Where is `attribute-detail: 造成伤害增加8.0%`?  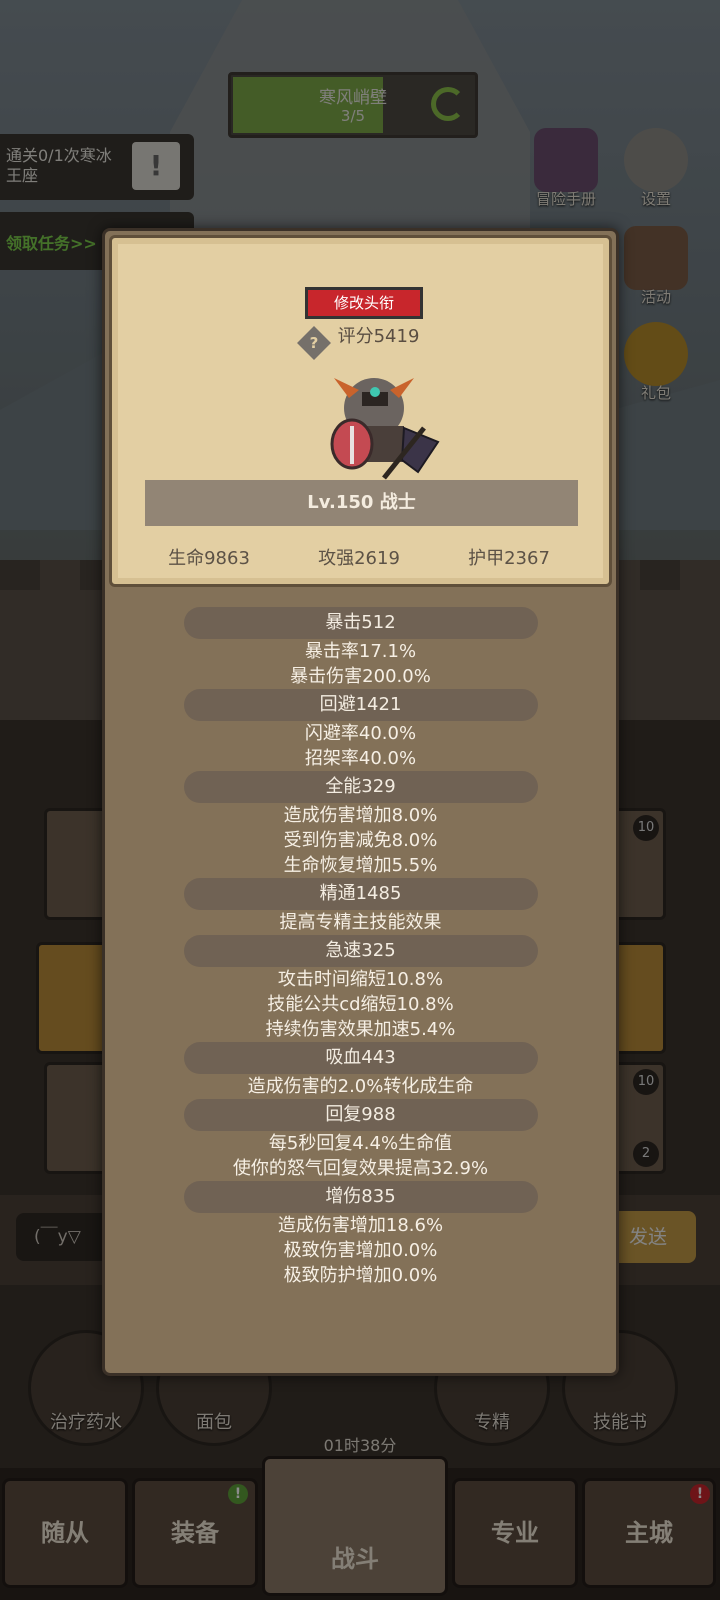 attribute-detail: 造成伤害增加8.0% is located at coordinates (360, 815).